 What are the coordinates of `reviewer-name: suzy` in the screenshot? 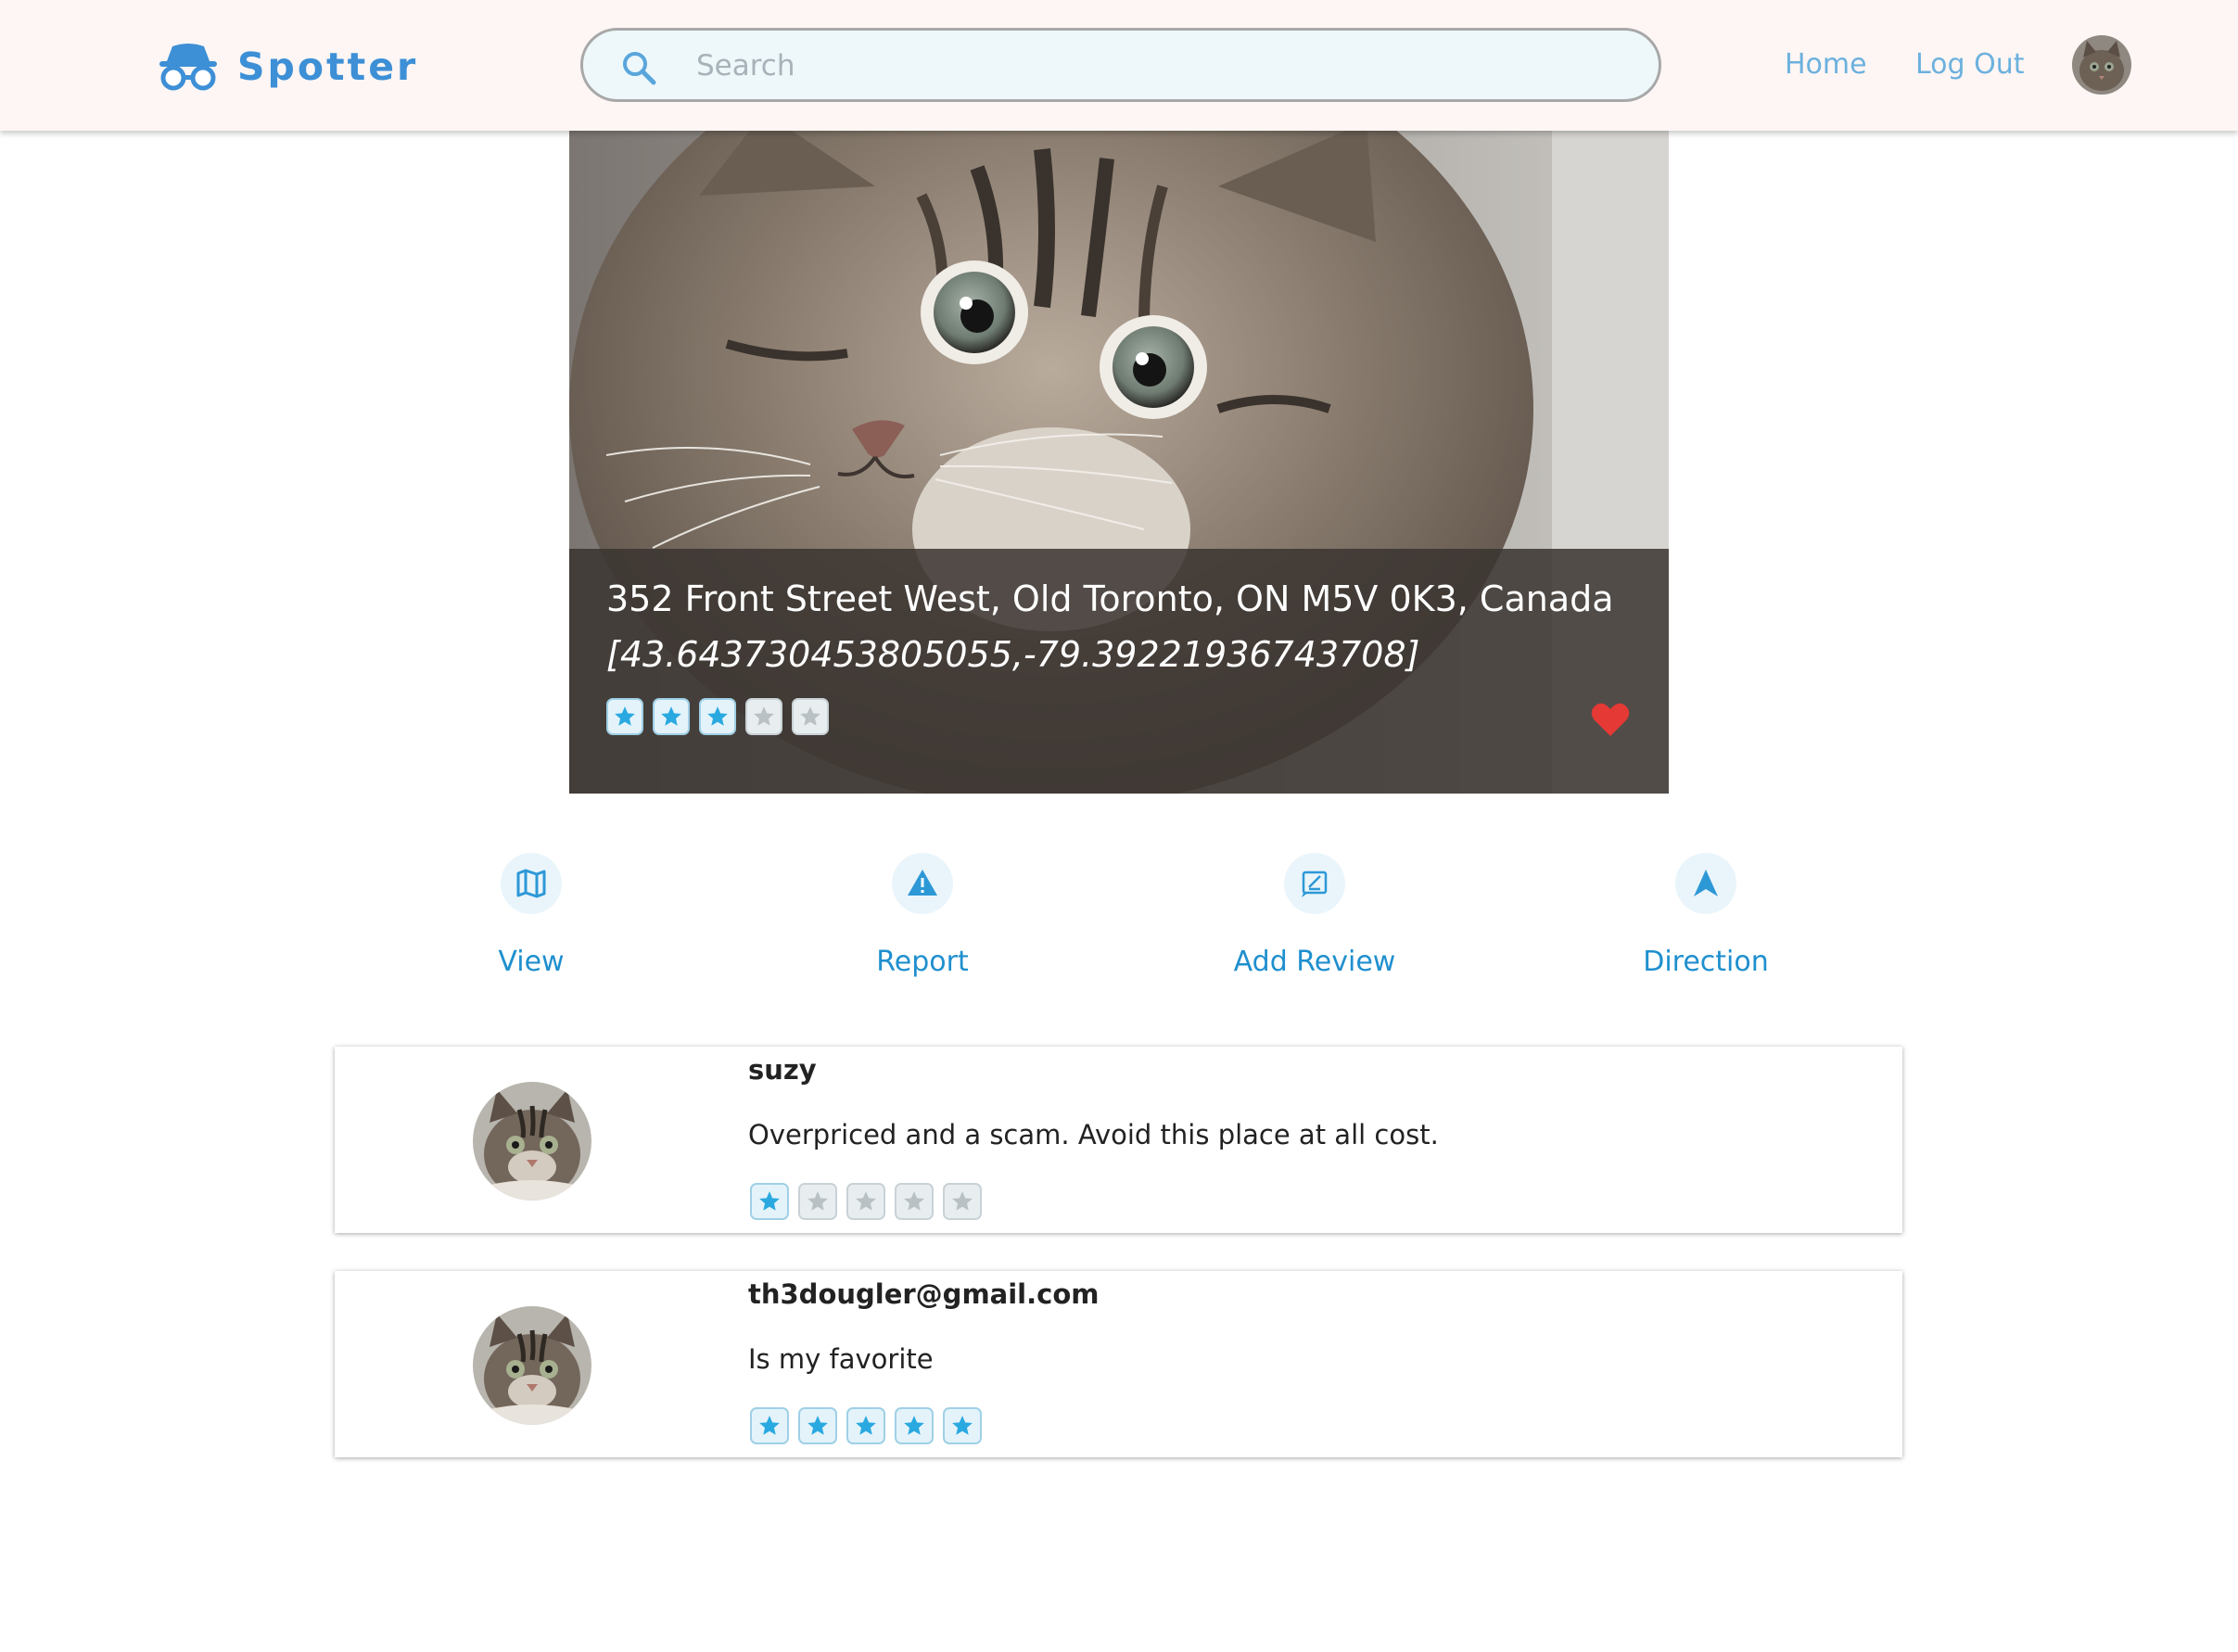 It's located at (782, 1070).